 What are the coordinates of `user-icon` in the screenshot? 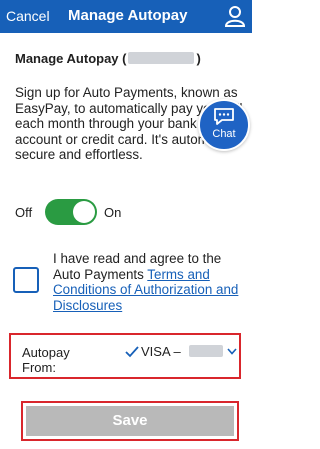 It's located at (235, 16).